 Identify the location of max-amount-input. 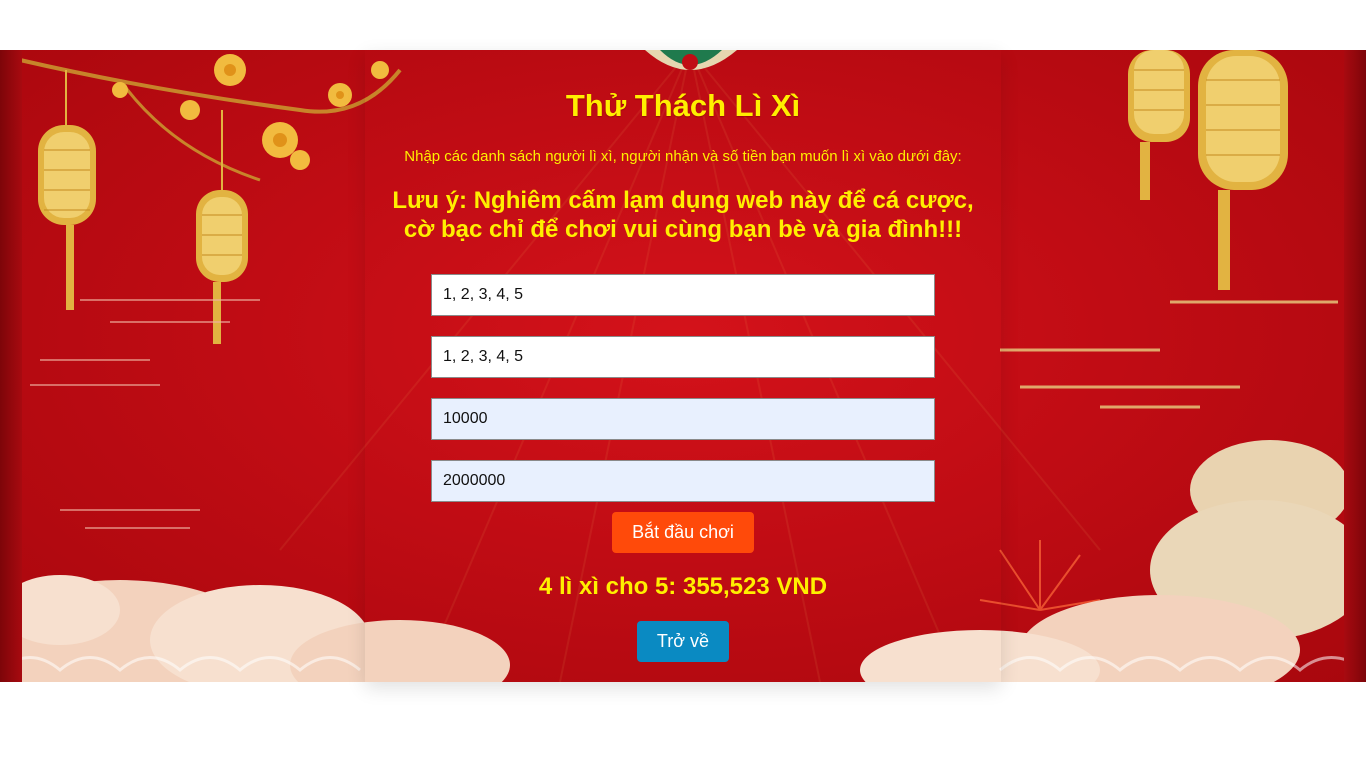
(683, 481).